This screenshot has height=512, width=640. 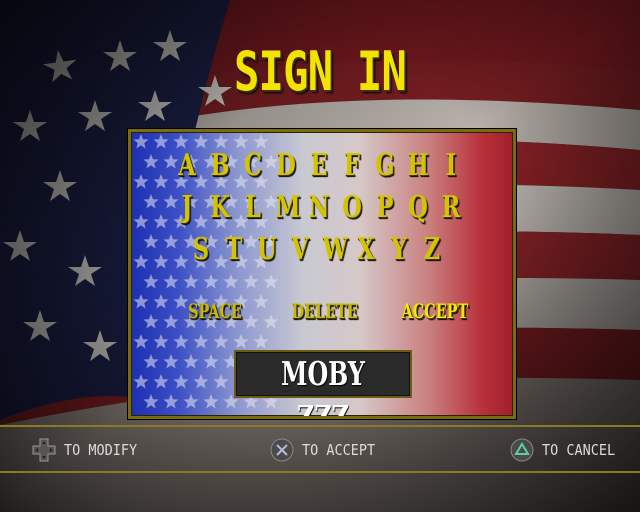 What do you see at coordinates (451, 208) in the screenshot?
I see `letter-key-r: R` at bounding box center [451, 208].